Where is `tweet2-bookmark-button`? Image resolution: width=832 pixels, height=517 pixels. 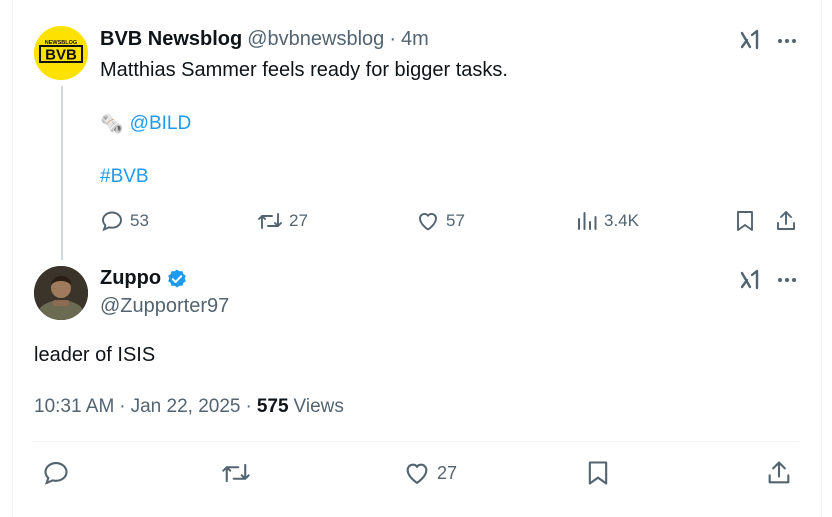
tweet2-bookmark-button is located at coordinates (598, 473).